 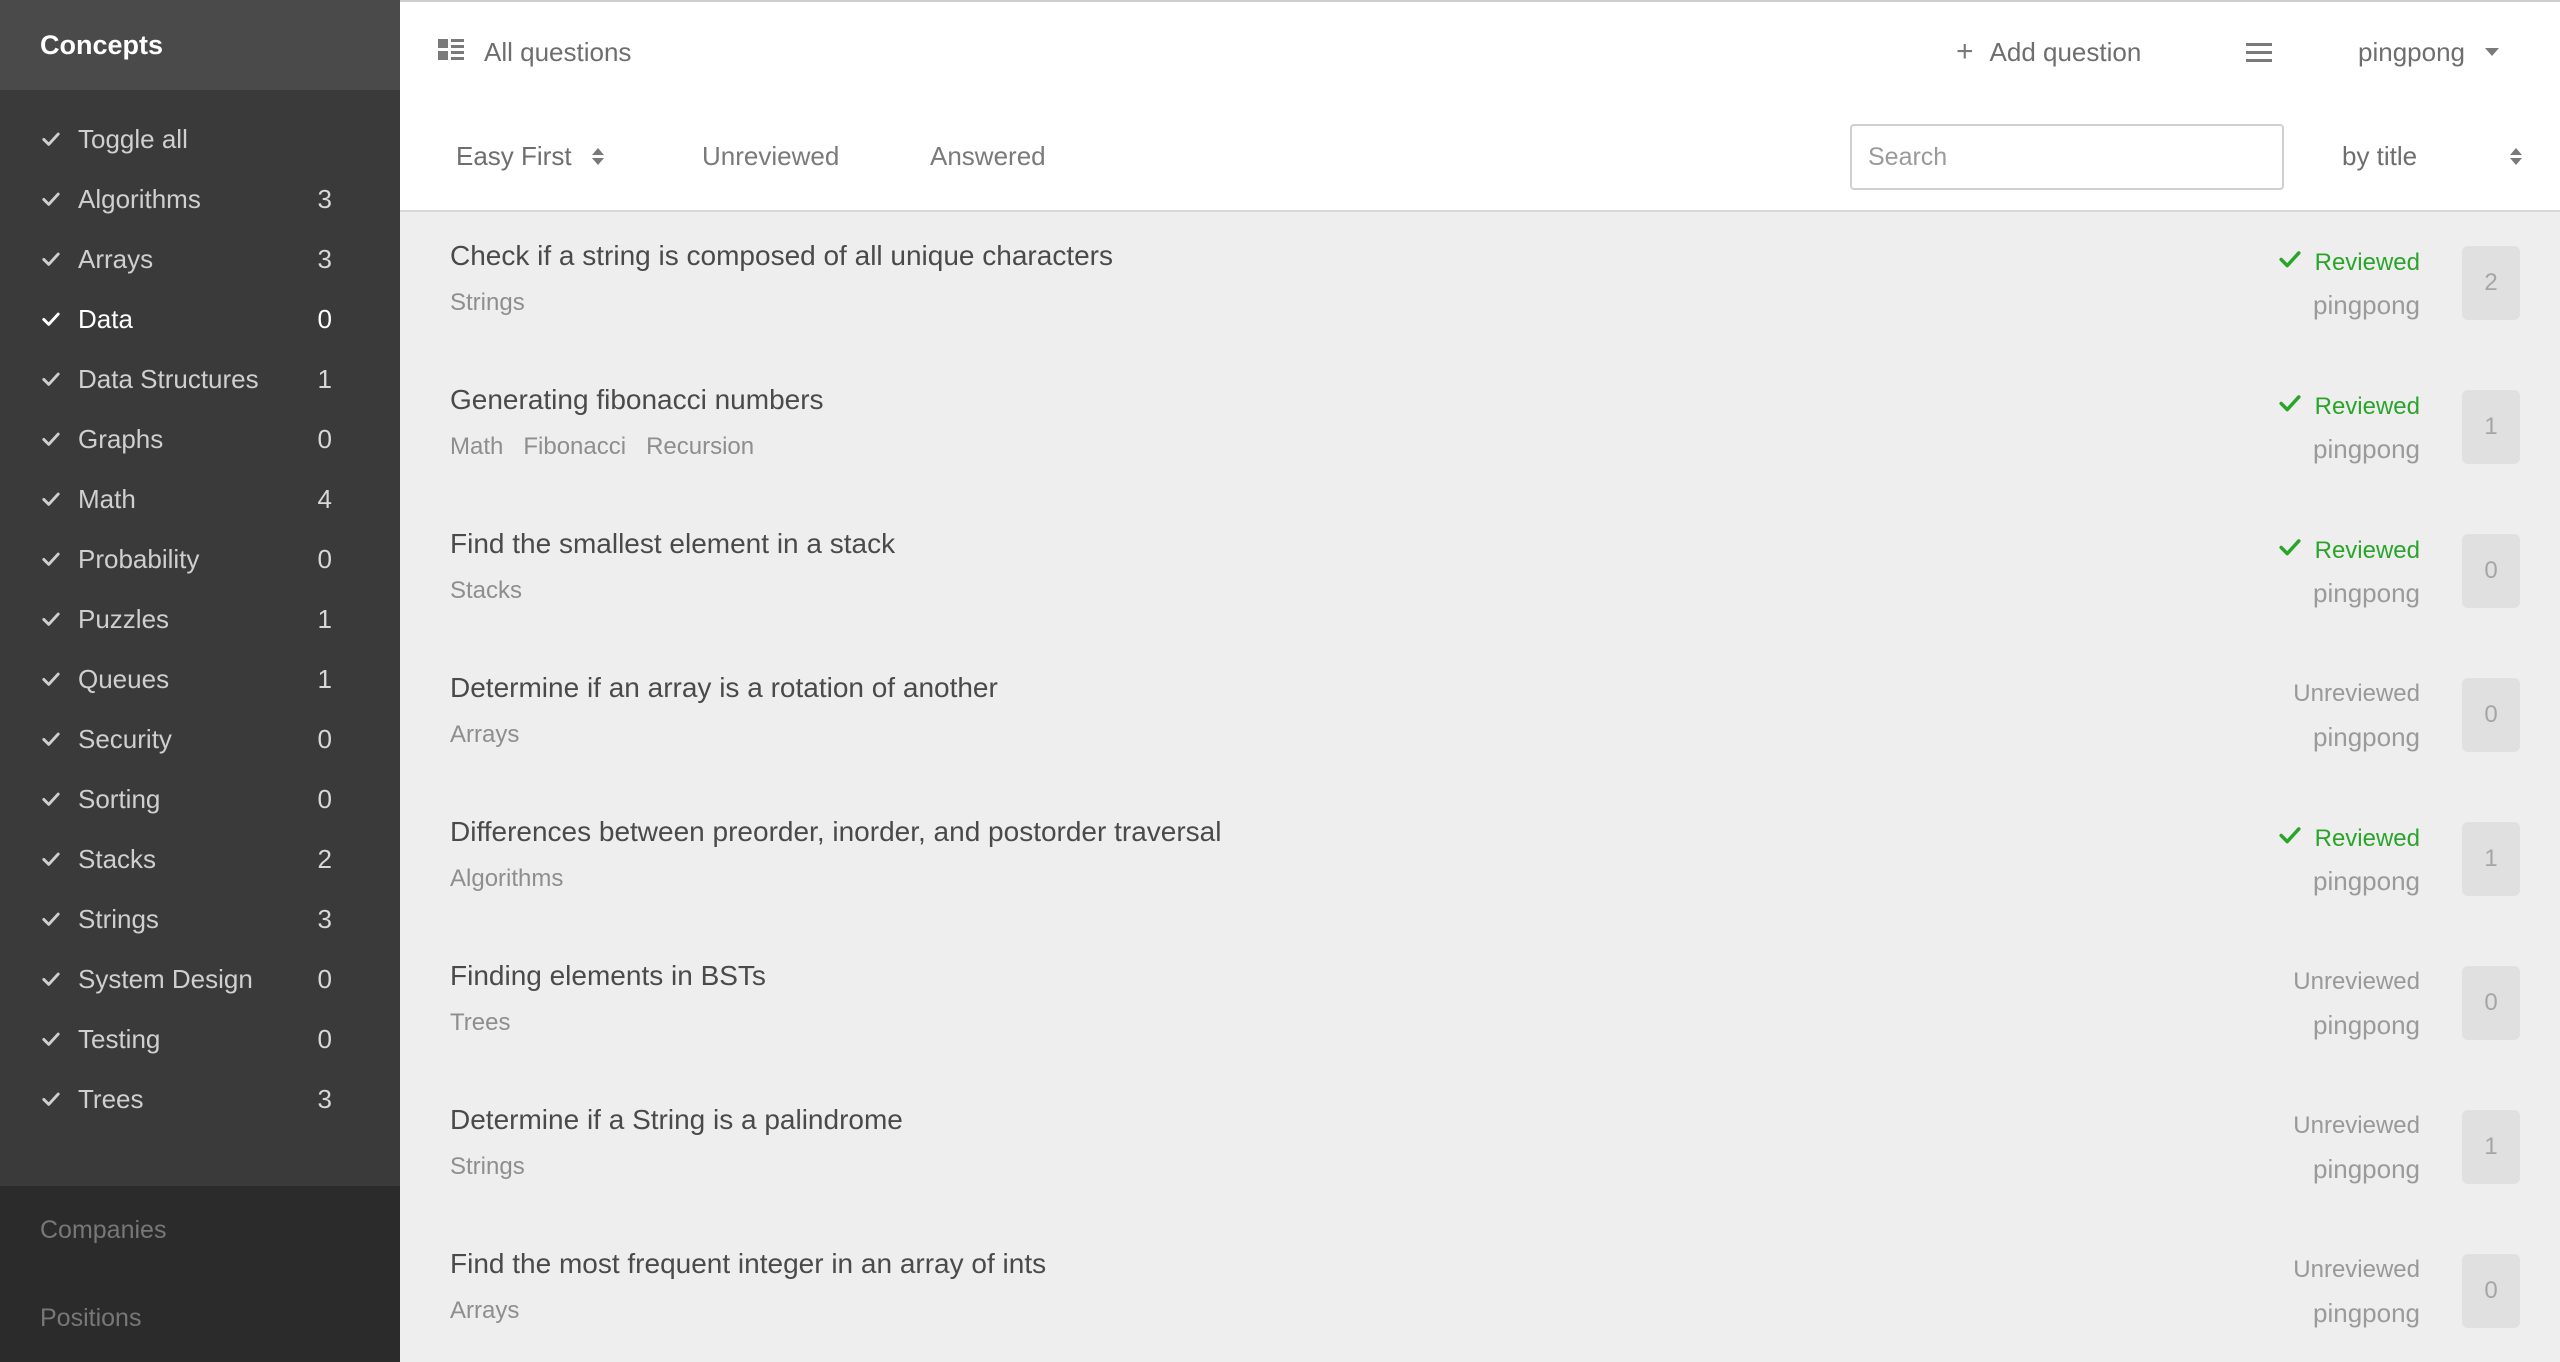 What do you see at coordinates (988, 156) in the screenshot?
I see `answered-filter: Answered` at bounding box center [988, 156].